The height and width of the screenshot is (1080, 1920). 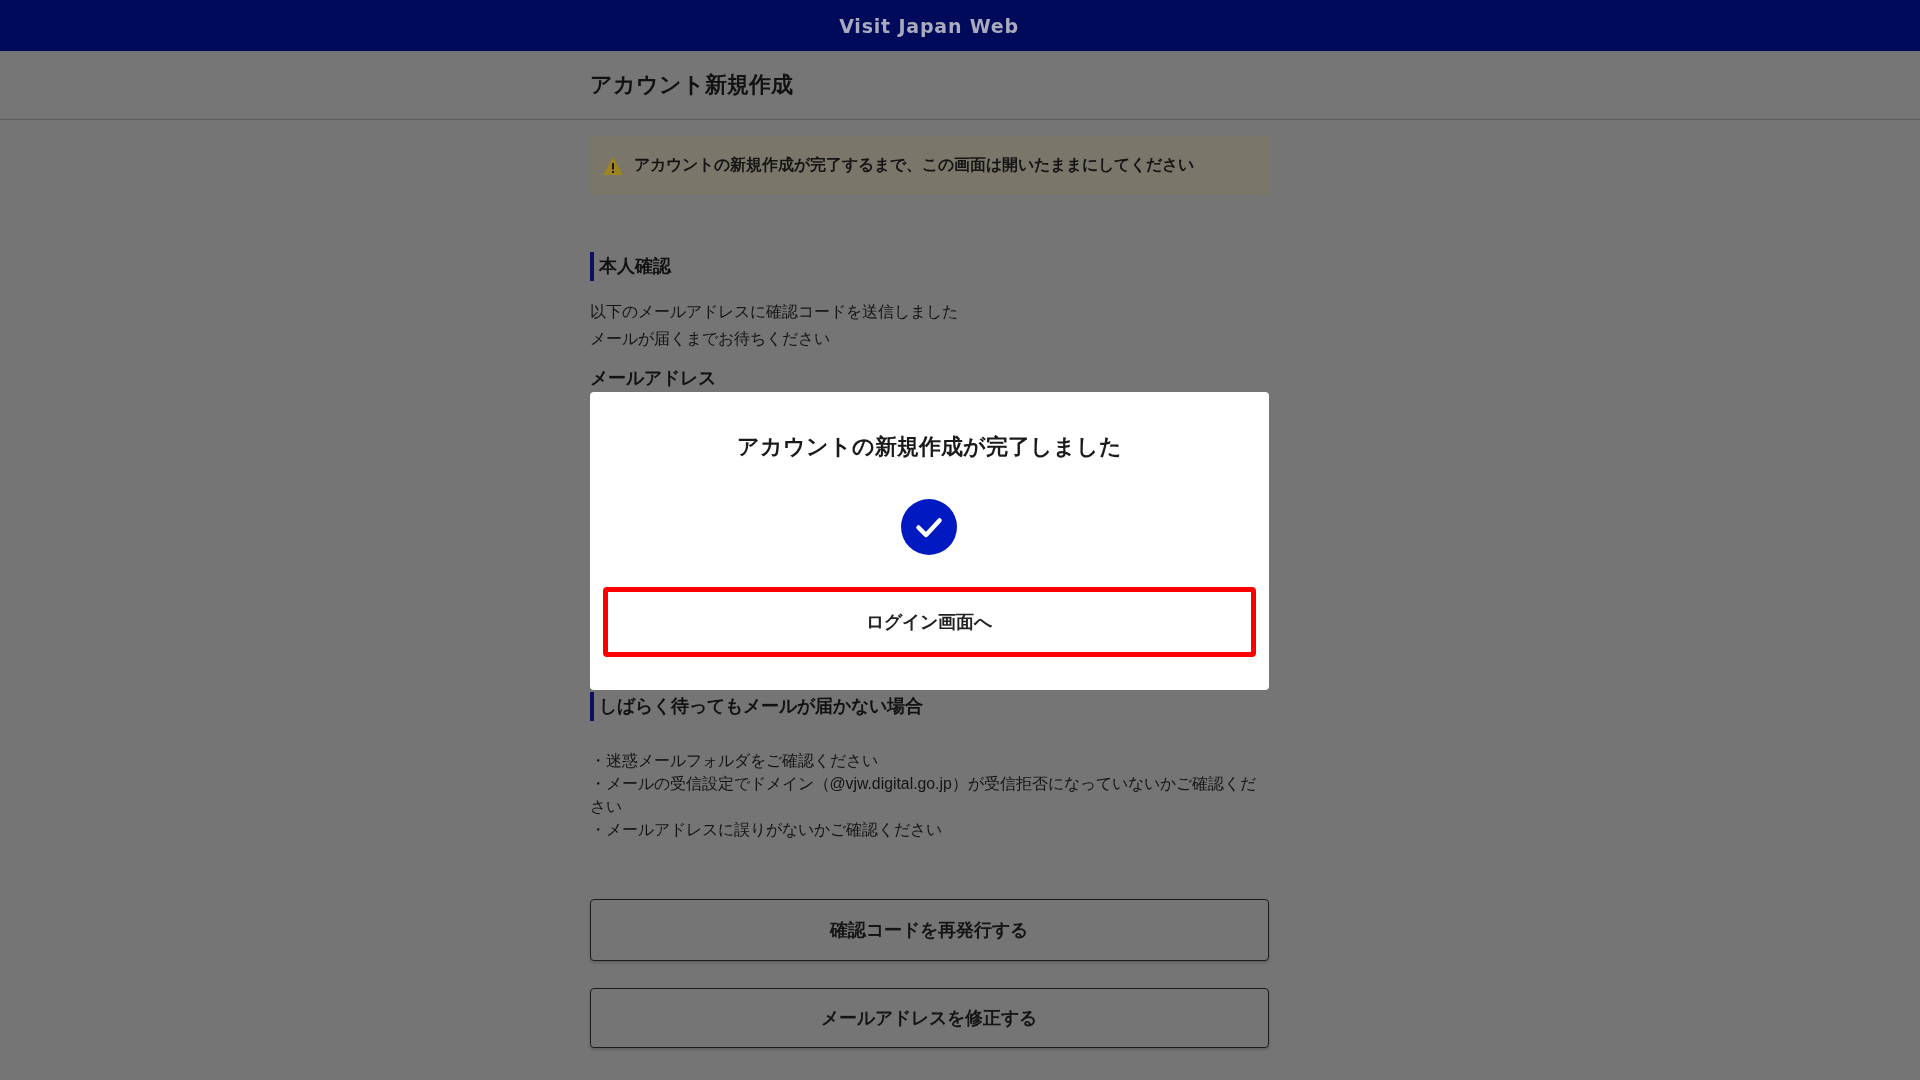 I want to click on page-title: アカウント新規作成, so click(x=691, y=85).